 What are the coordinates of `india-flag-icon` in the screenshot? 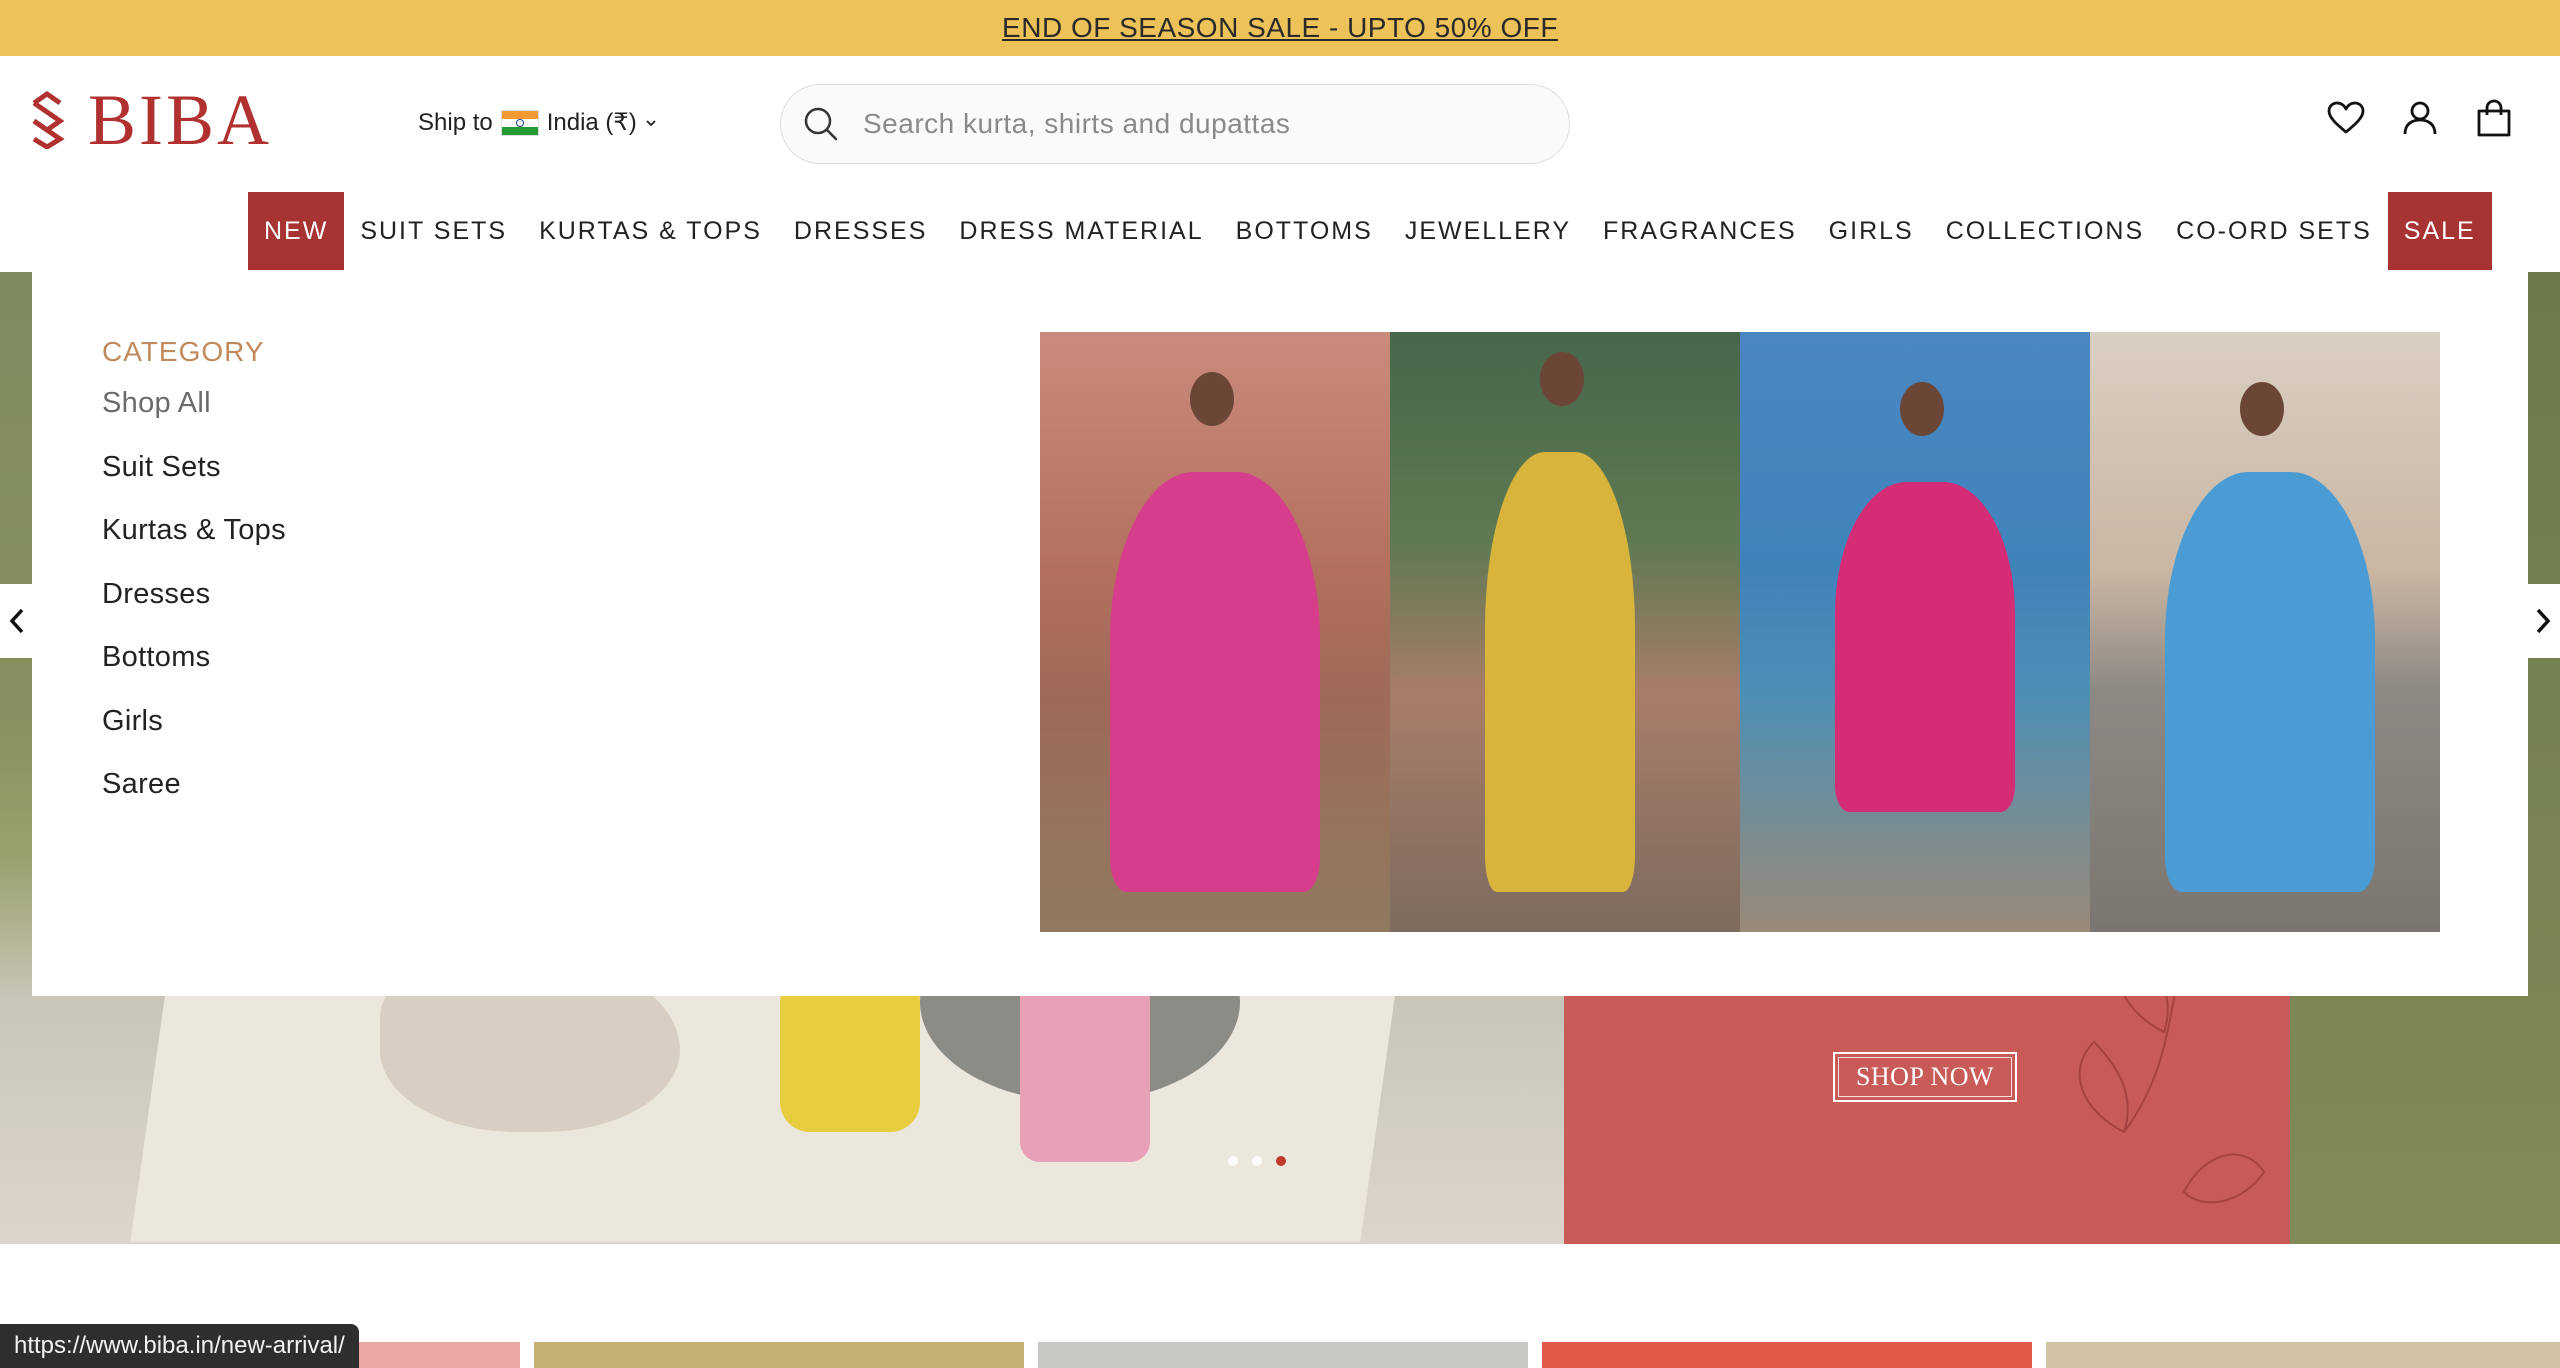 It's located at (519, 122).